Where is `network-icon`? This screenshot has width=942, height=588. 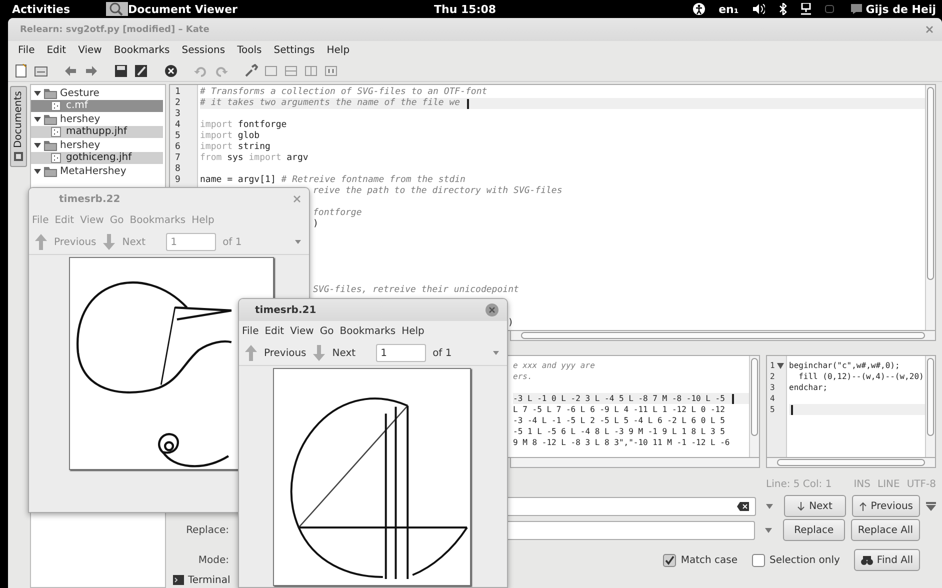 network-icon is located at coordinates (805, 9).